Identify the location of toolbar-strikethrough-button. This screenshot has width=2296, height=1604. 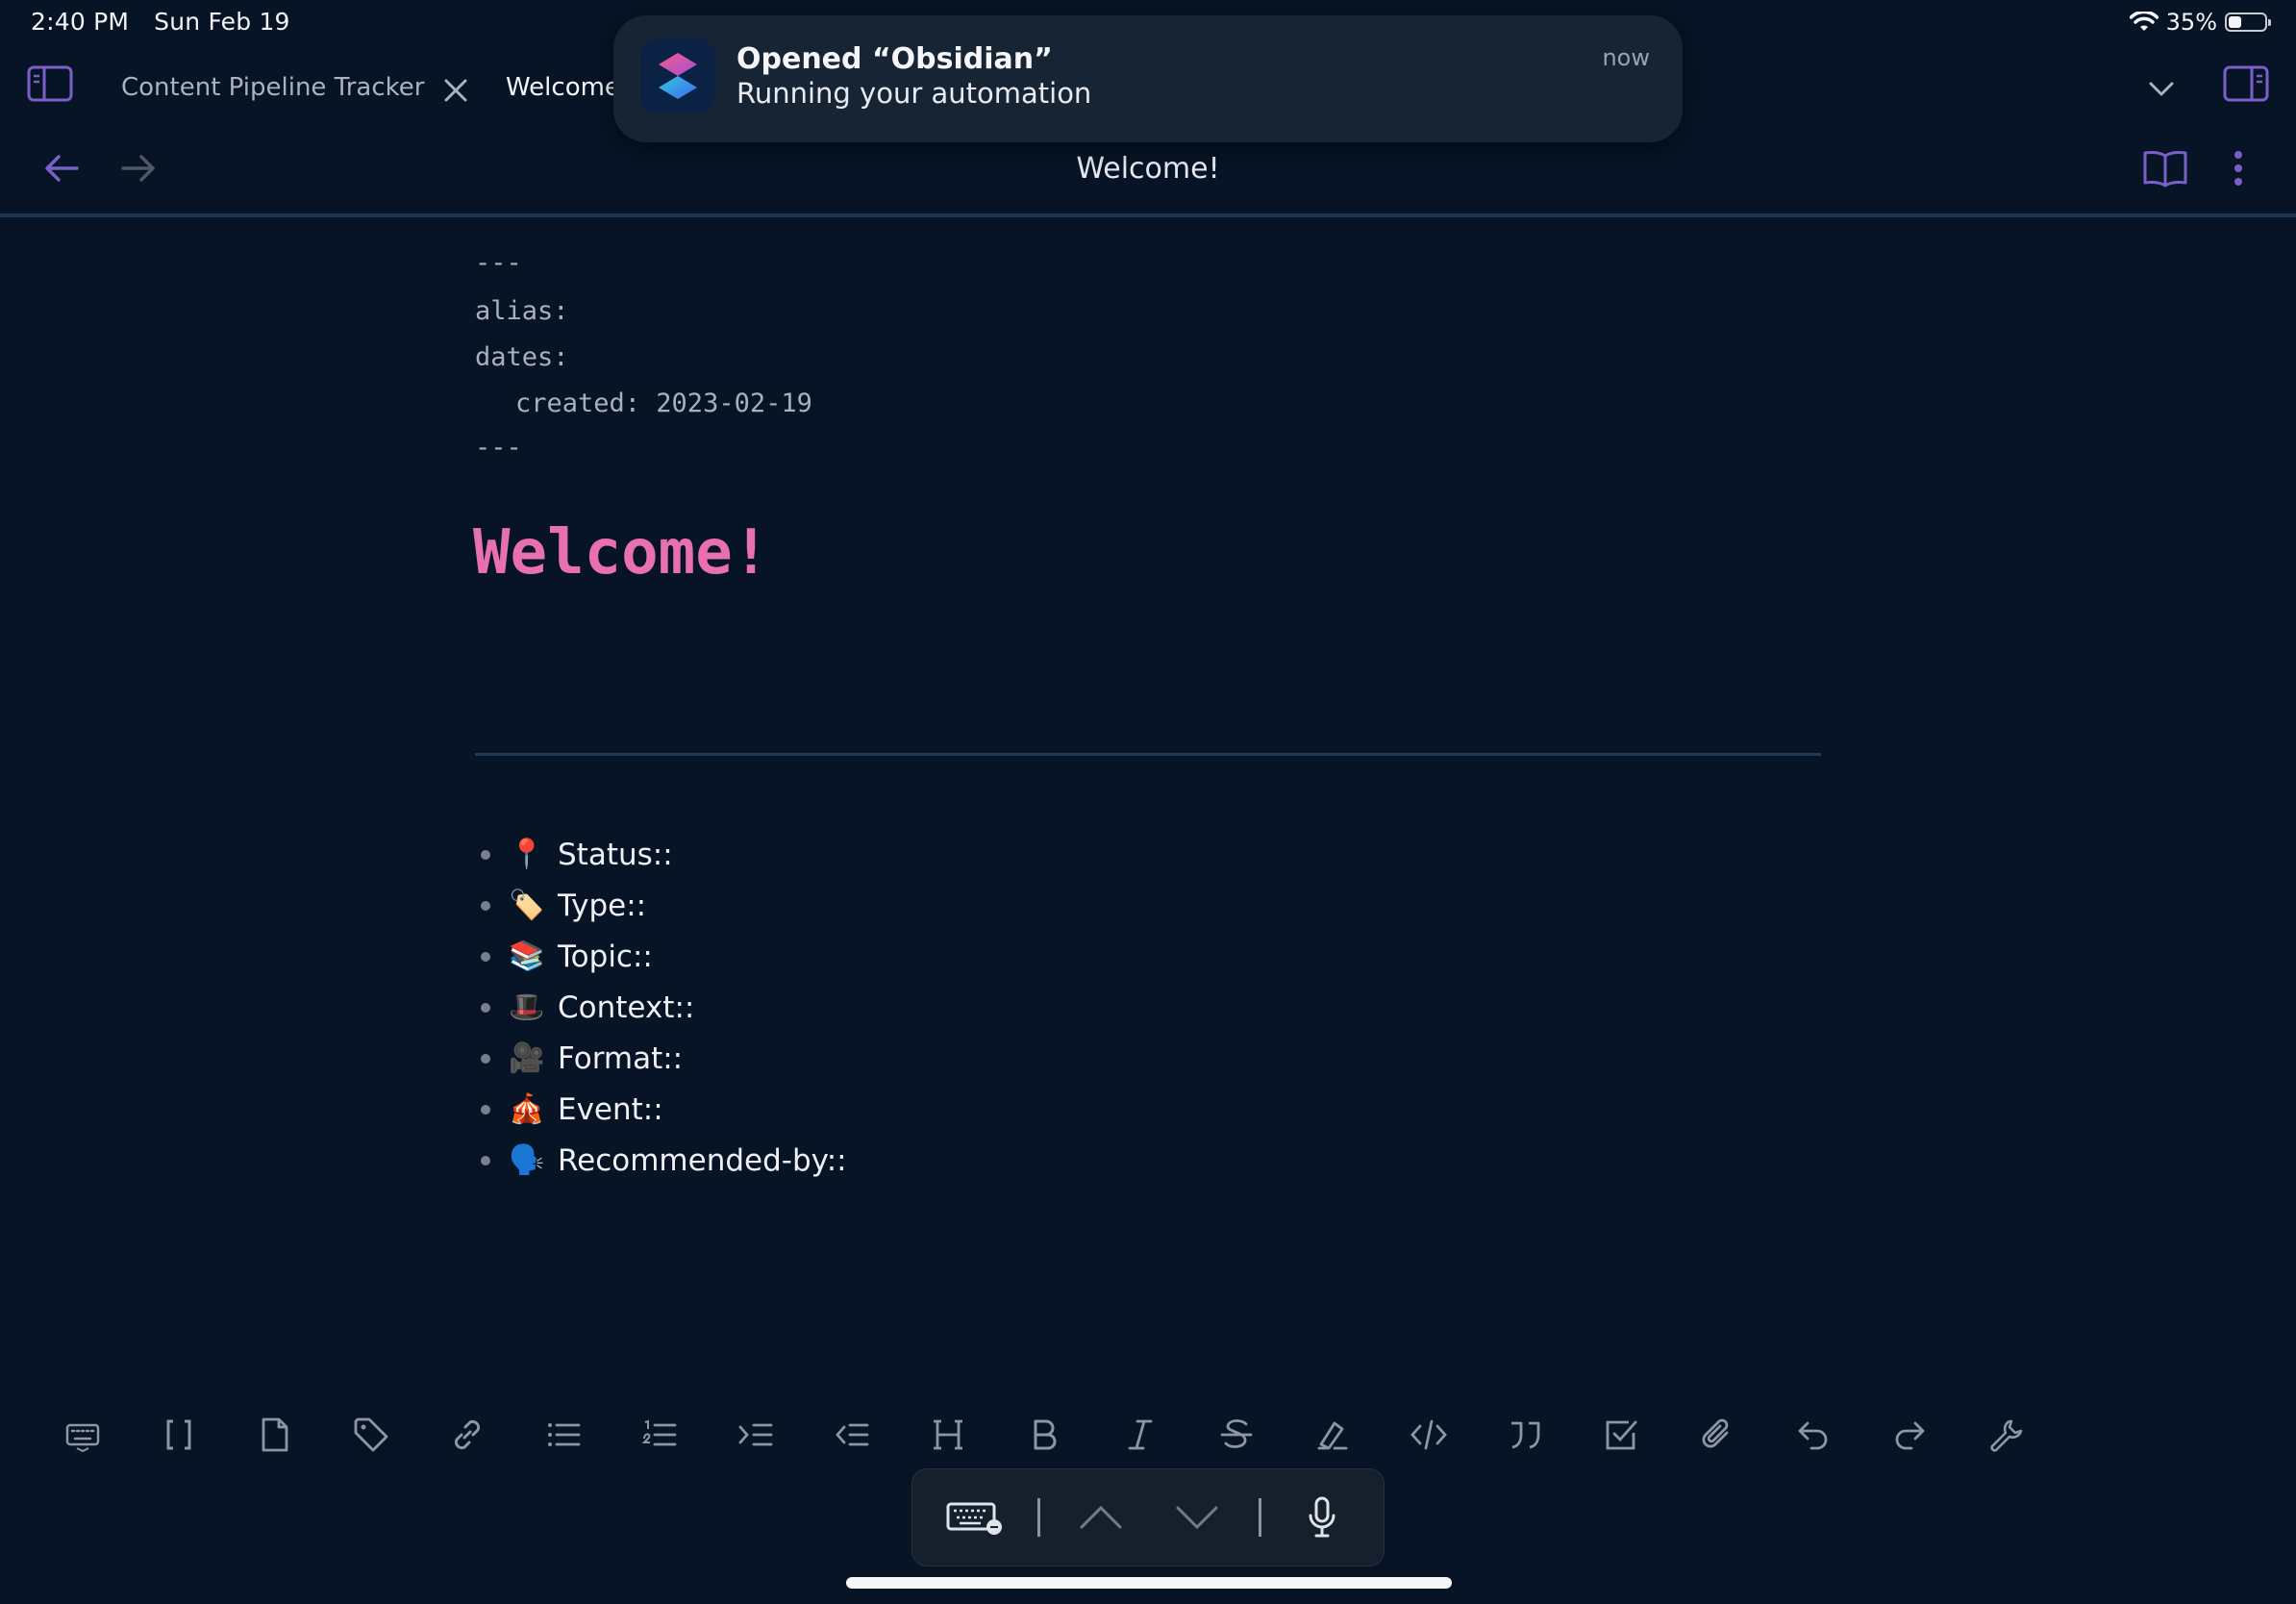
(1236, 1435).